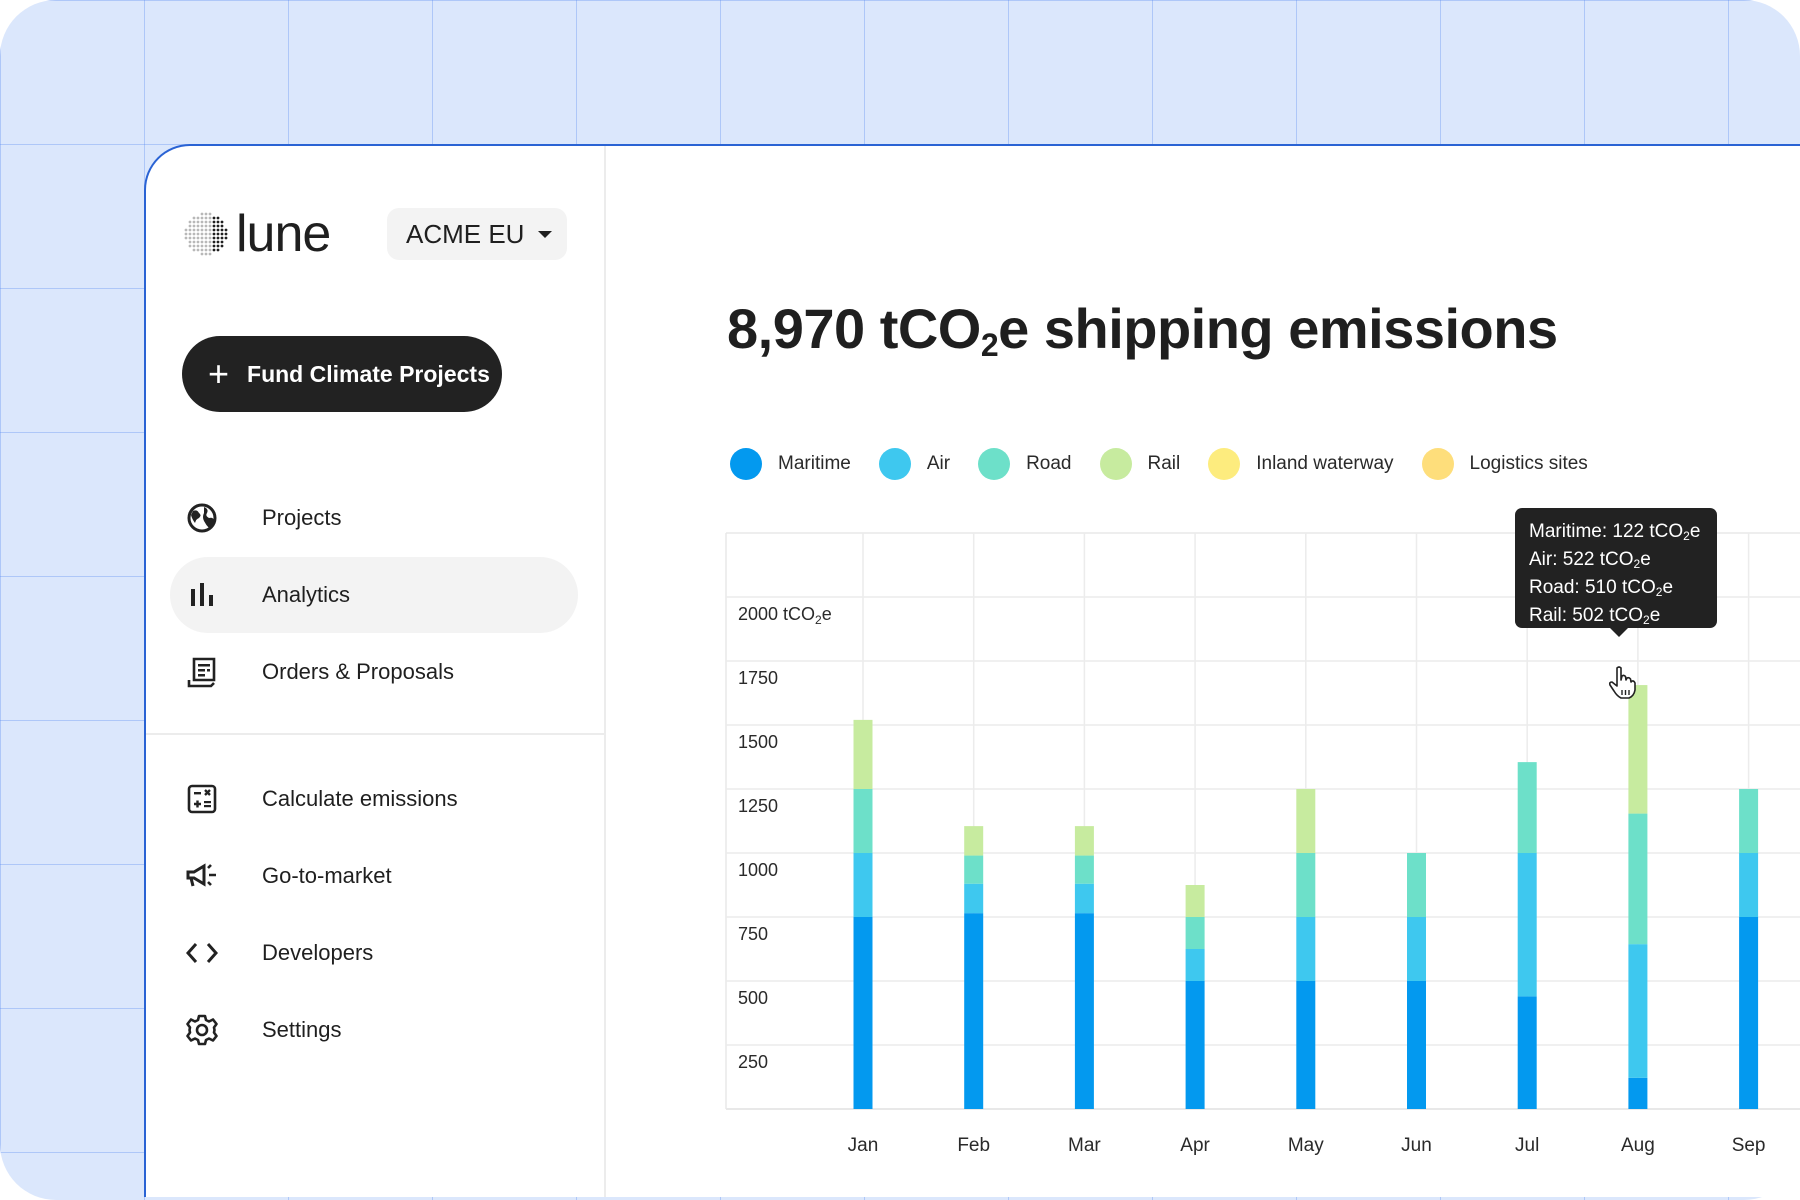 The width and height of the screenshot is (1800, 1200). Describe the element at coordinates (374, 518) in the screenshot. I see `sidebar-item-projects: Projects` at that location.